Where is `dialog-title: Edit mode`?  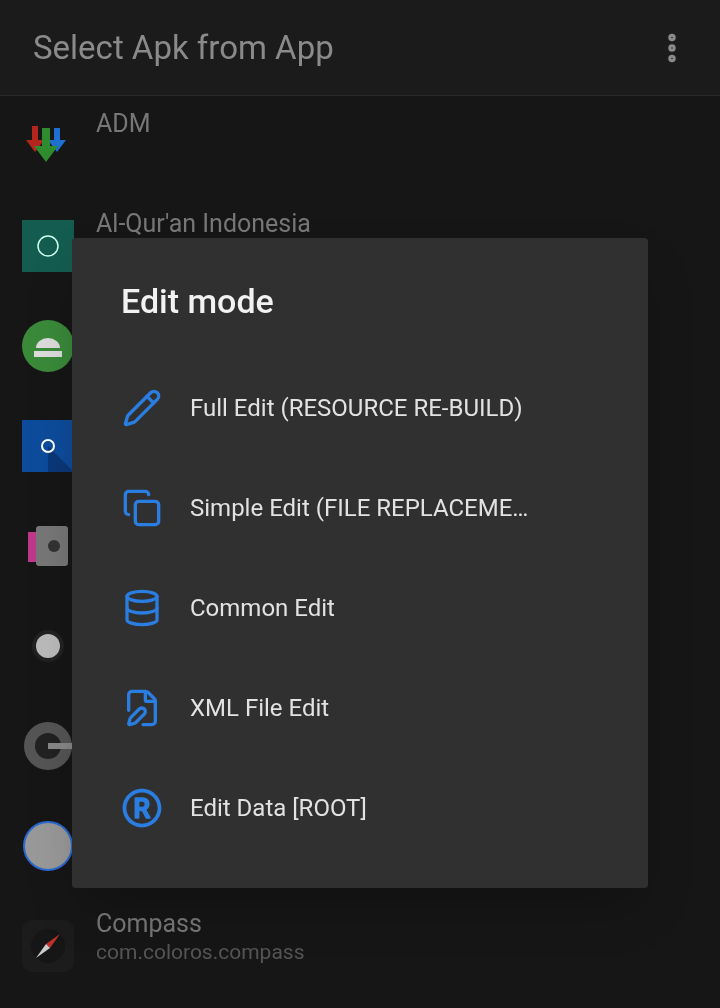
dialog-title: Edit mode is located at coordinates (197, 301).